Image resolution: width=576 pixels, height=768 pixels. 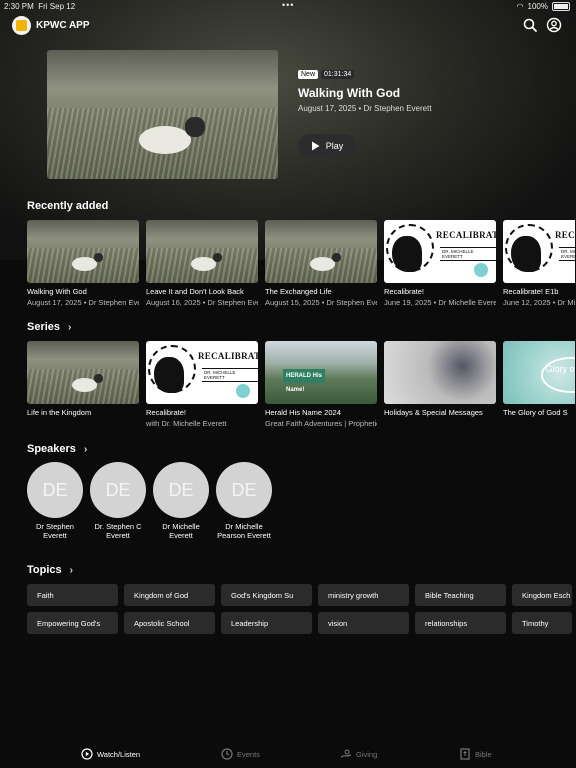 What do you see at coordinates (535, 412) in the screenshot?
I see `card-title: The Glory of God S` at bounding box center [535, 412].